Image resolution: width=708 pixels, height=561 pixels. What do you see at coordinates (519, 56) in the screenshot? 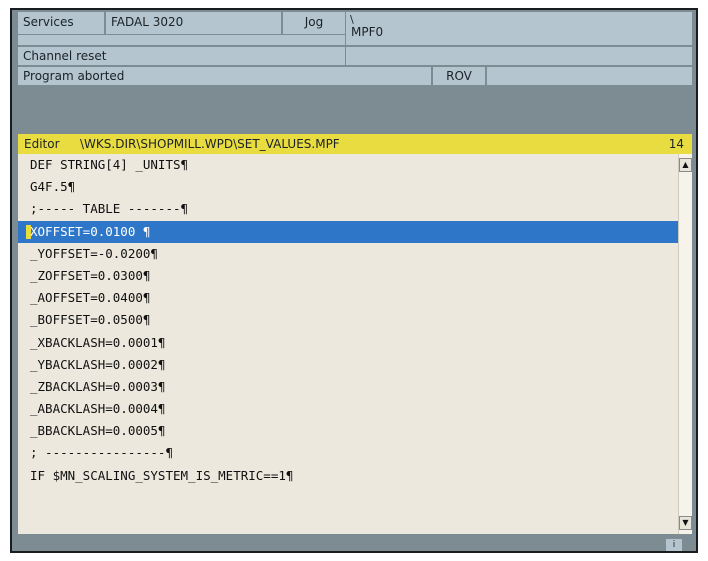
I see `channel-message-field` at bounding box center [519, 56].